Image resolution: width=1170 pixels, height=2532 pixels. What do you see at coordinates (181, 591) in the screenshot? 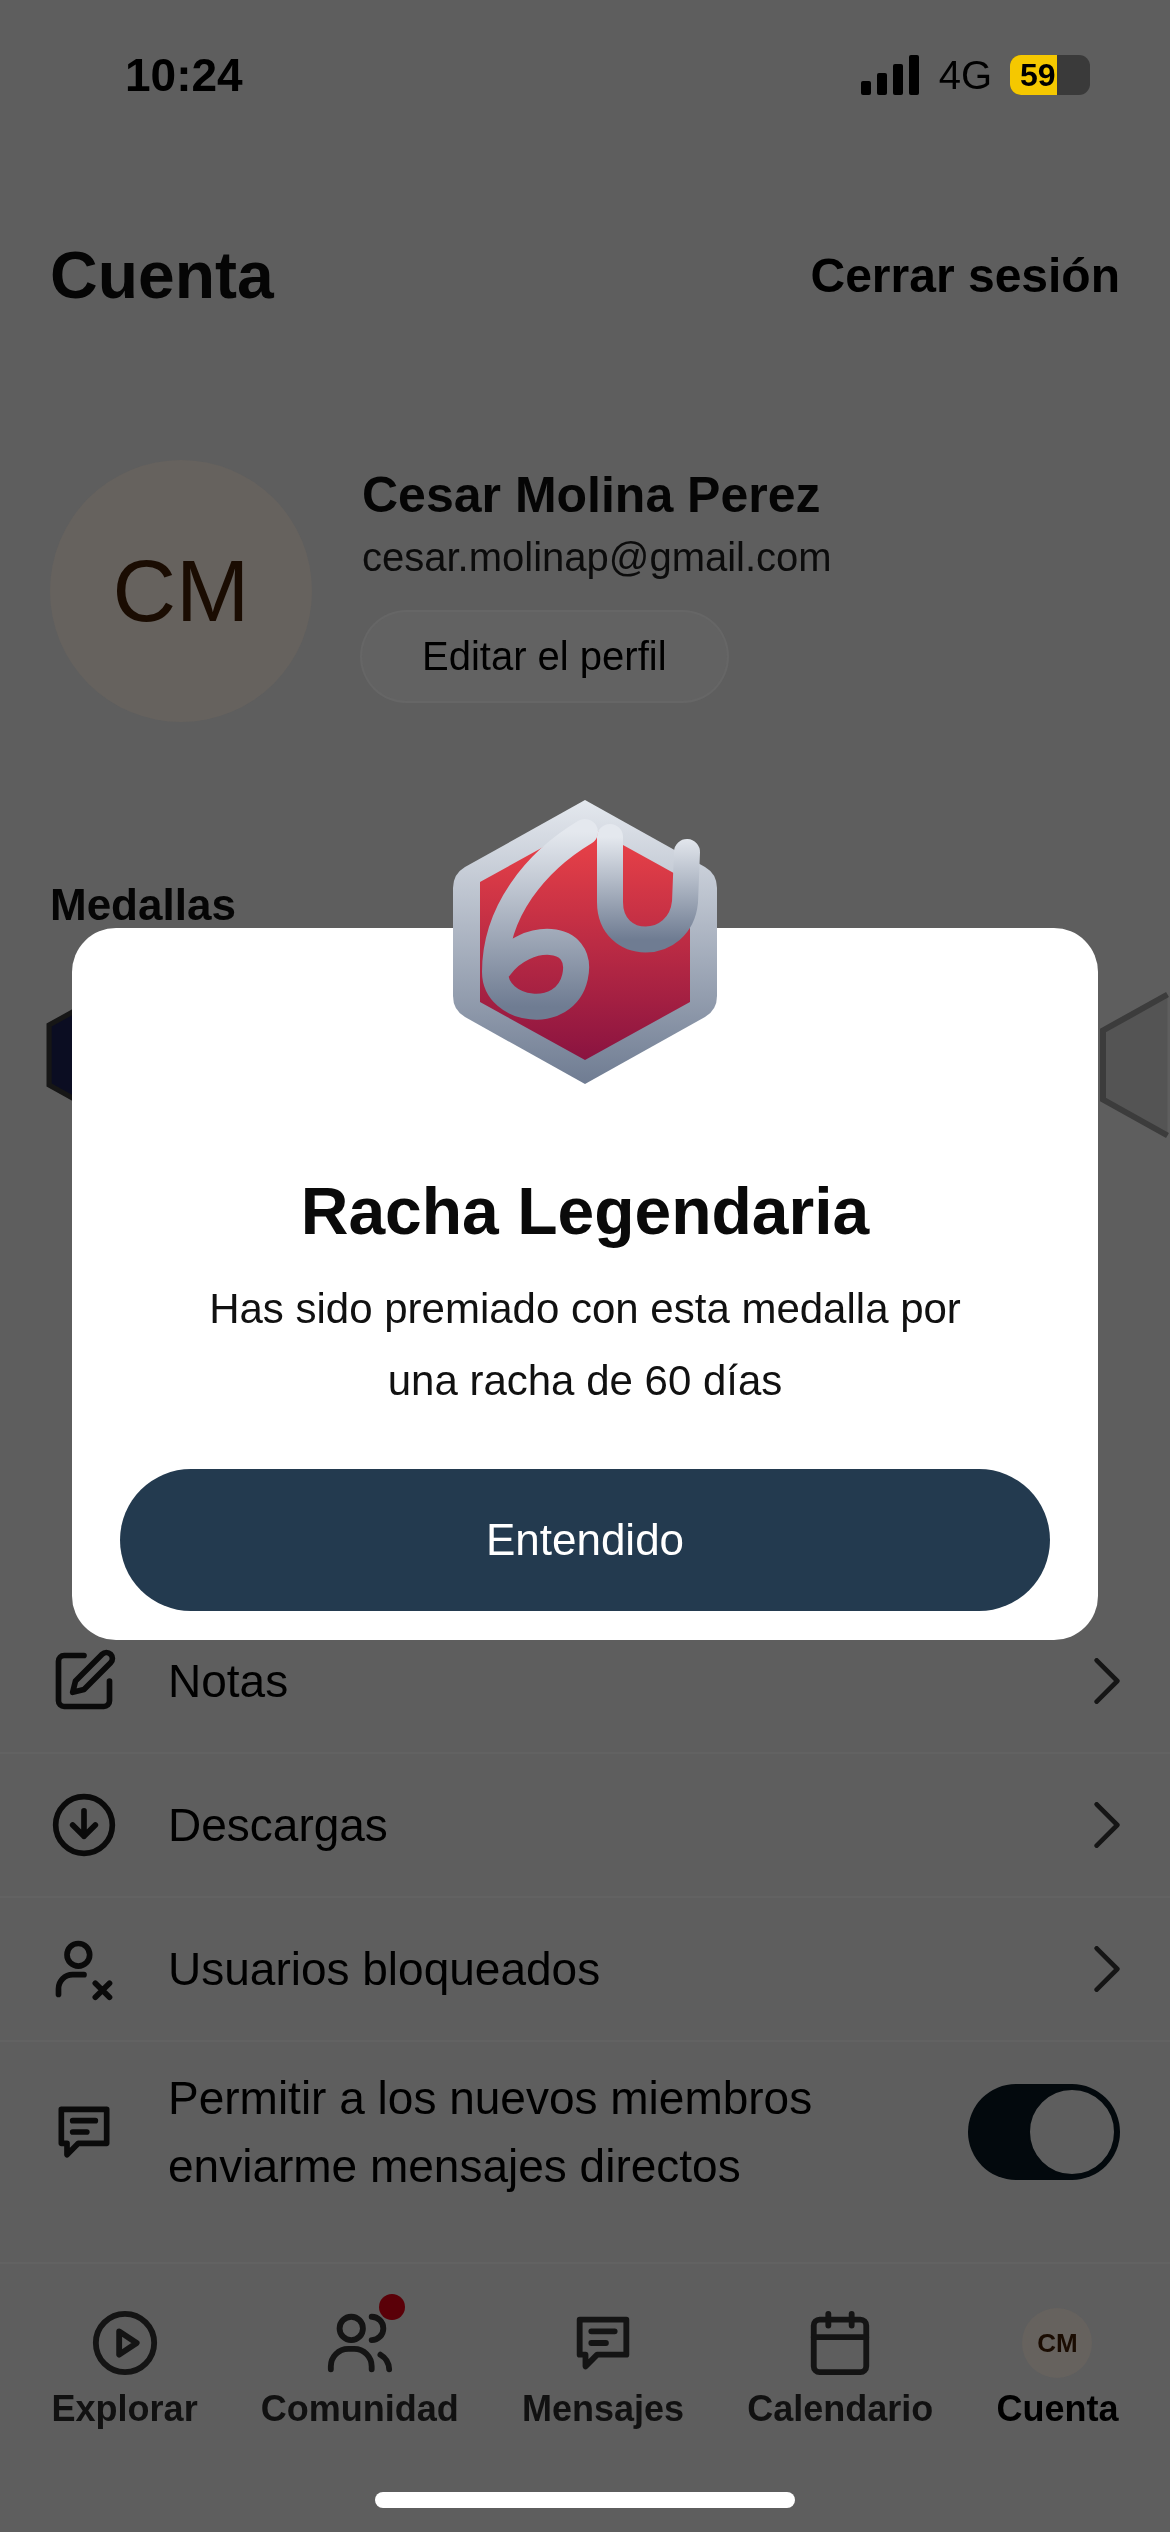
I see `profile-avatar: CM` at bounding box center [181, 591].